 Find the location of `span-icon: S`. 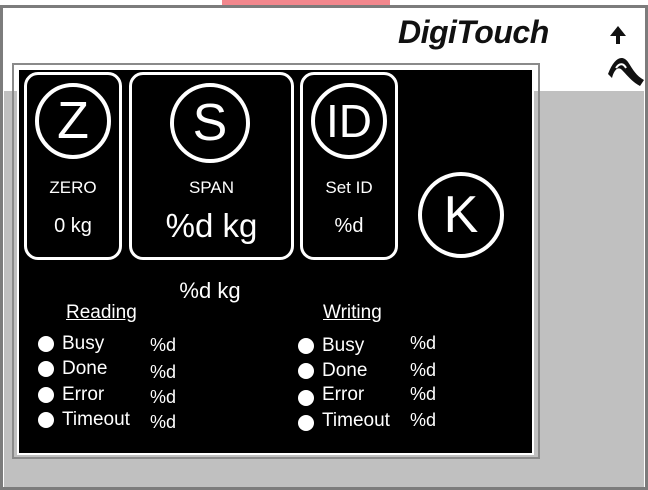

span-icon: S is located at coordinates (210, 123).